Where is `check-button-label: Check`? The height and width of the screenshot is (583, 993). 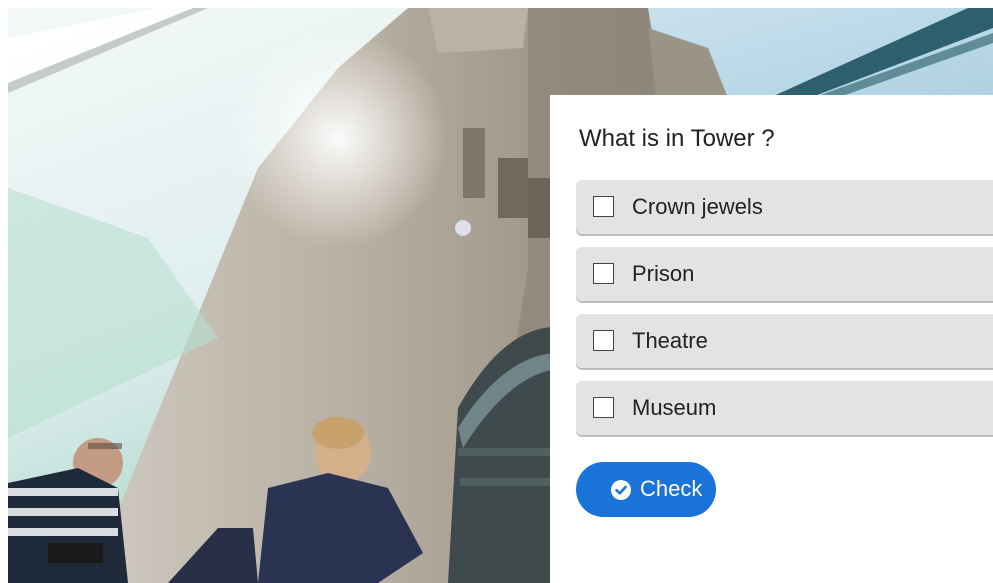 check-button-label: Check is located at coordinates (671, 488).